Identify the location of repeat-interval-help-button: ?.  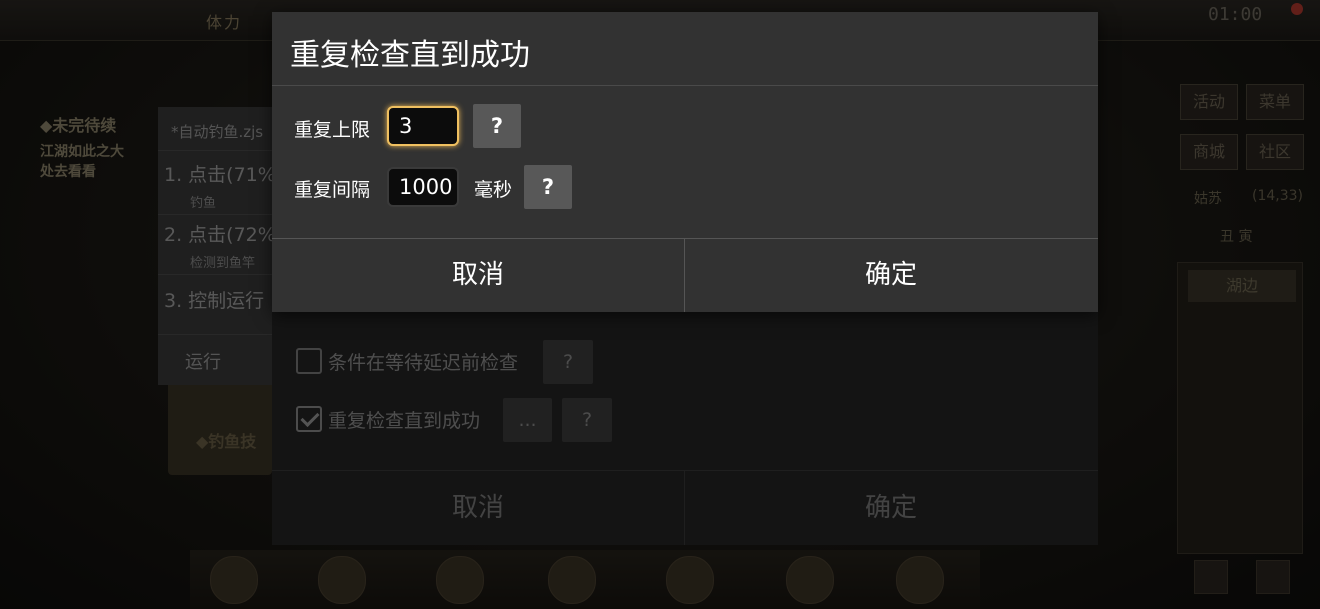
(548, 187).